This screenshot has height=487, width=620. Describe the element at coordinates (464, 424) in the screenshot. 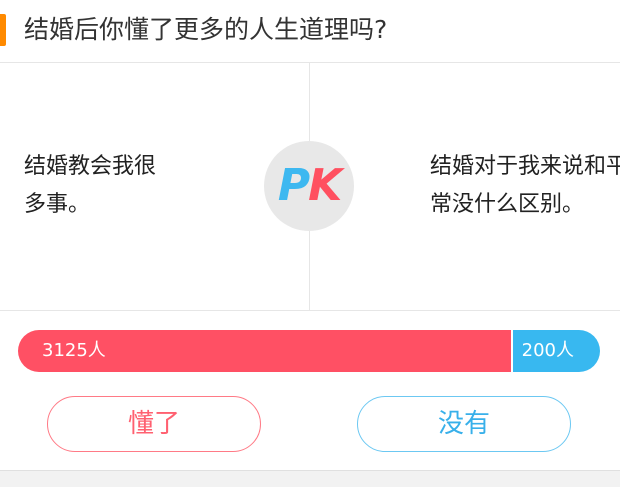

I see `vote-no-button: 没有` at that location.